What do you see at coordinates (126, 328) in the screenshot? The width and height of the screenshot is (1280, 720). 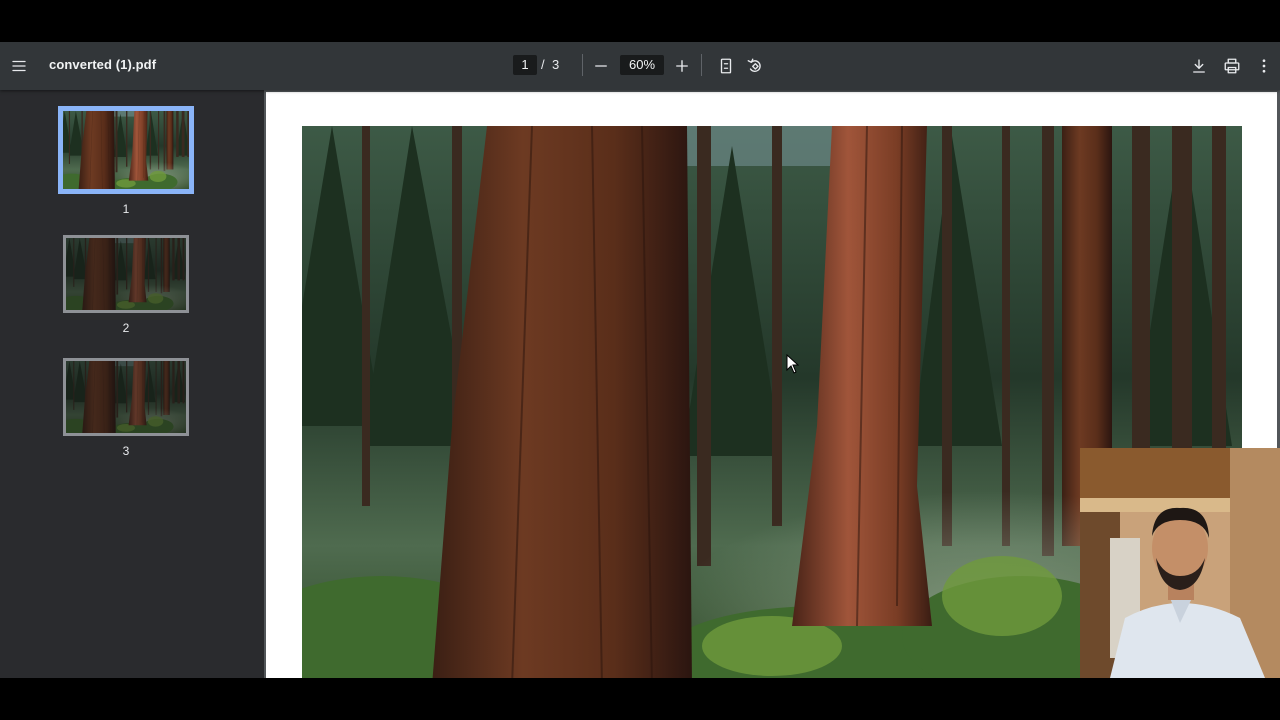 I see `thumbnail-label: 2` at bounding box center [126, 328].